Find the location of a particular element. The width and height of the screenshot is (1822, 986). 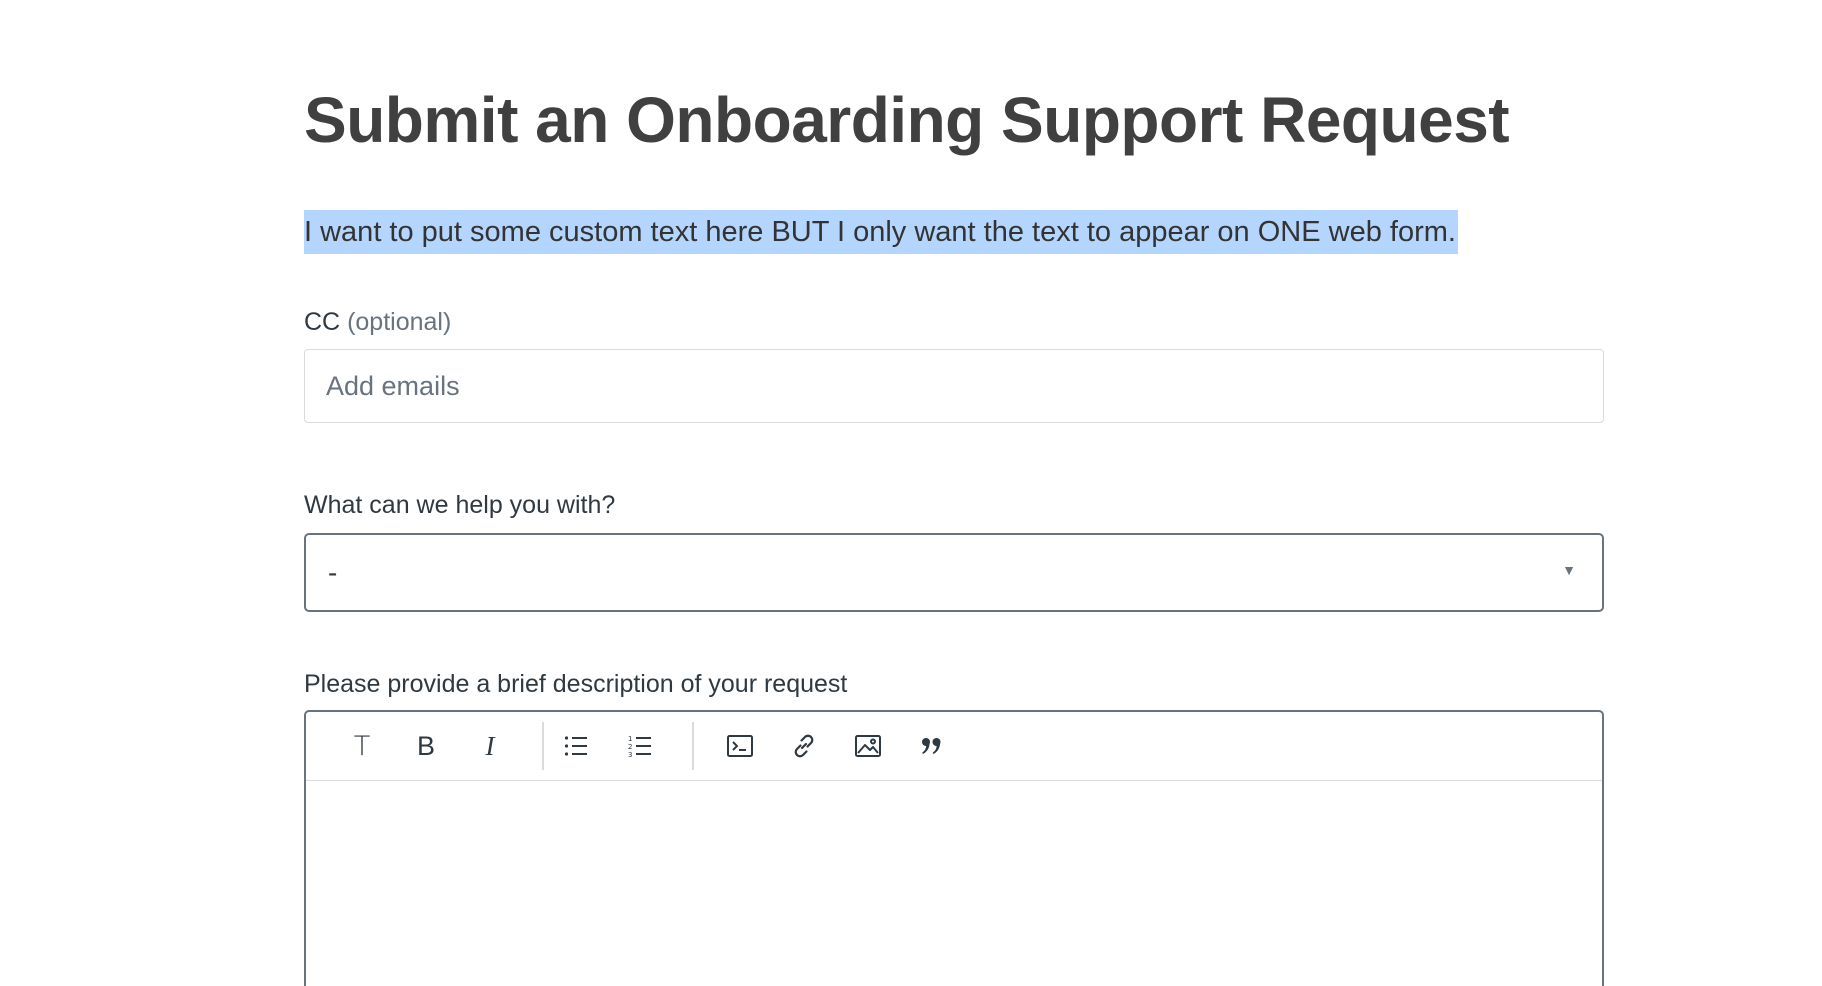

svg-text: 3 is located at coordinates (630, 754).